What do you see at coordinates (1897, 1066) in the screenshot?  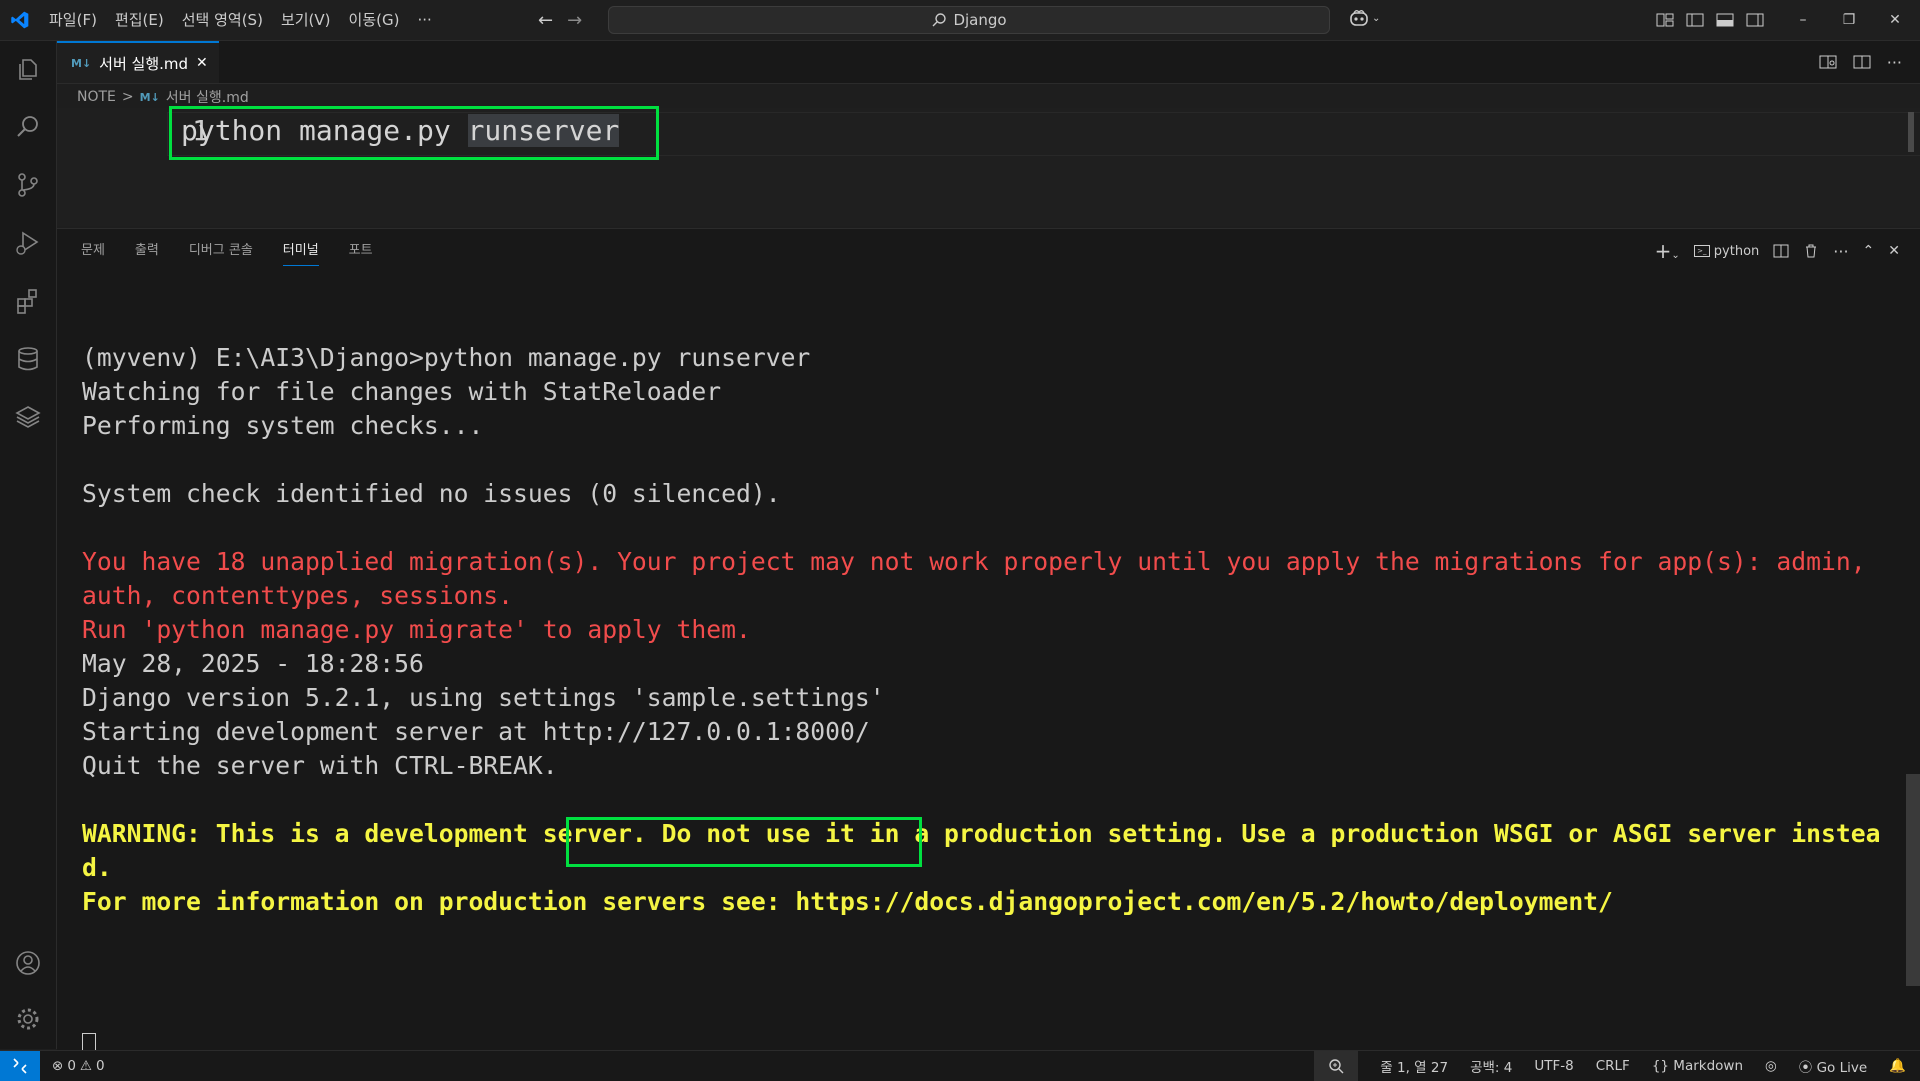 I see `notifications-bell-icon: 🔔` at bounding box center [1897, 1066].